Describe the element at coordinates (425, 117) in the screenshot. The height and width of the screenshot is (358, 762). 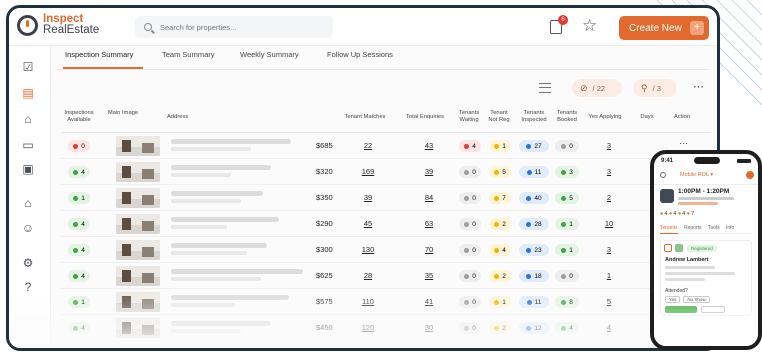
I see `col-total-enquiries: Total Enquiries` at that location.